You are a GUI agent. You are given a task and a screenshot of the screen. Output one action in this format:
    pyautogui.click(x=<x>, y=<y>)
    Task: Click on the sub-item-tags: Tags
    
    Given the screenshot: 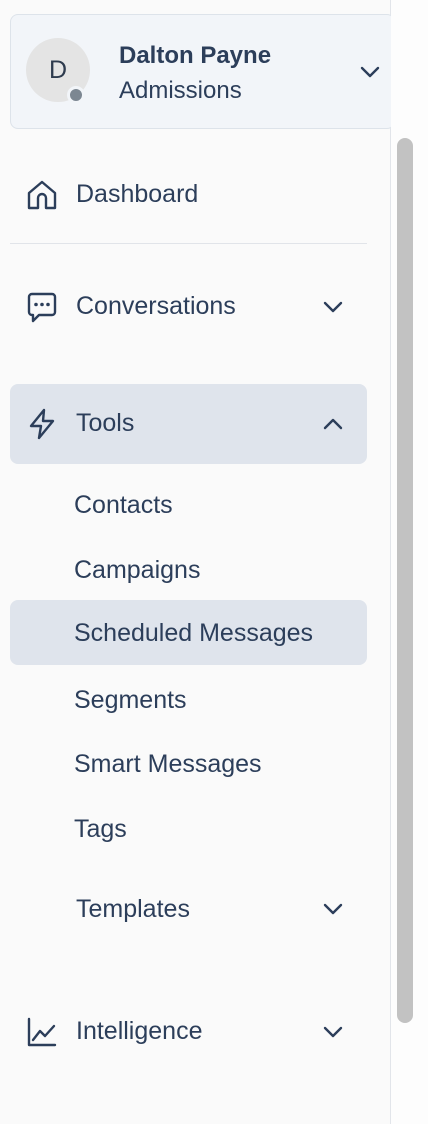 What is the action you would take?
    pyautogui.click(x=188, y=828)
    